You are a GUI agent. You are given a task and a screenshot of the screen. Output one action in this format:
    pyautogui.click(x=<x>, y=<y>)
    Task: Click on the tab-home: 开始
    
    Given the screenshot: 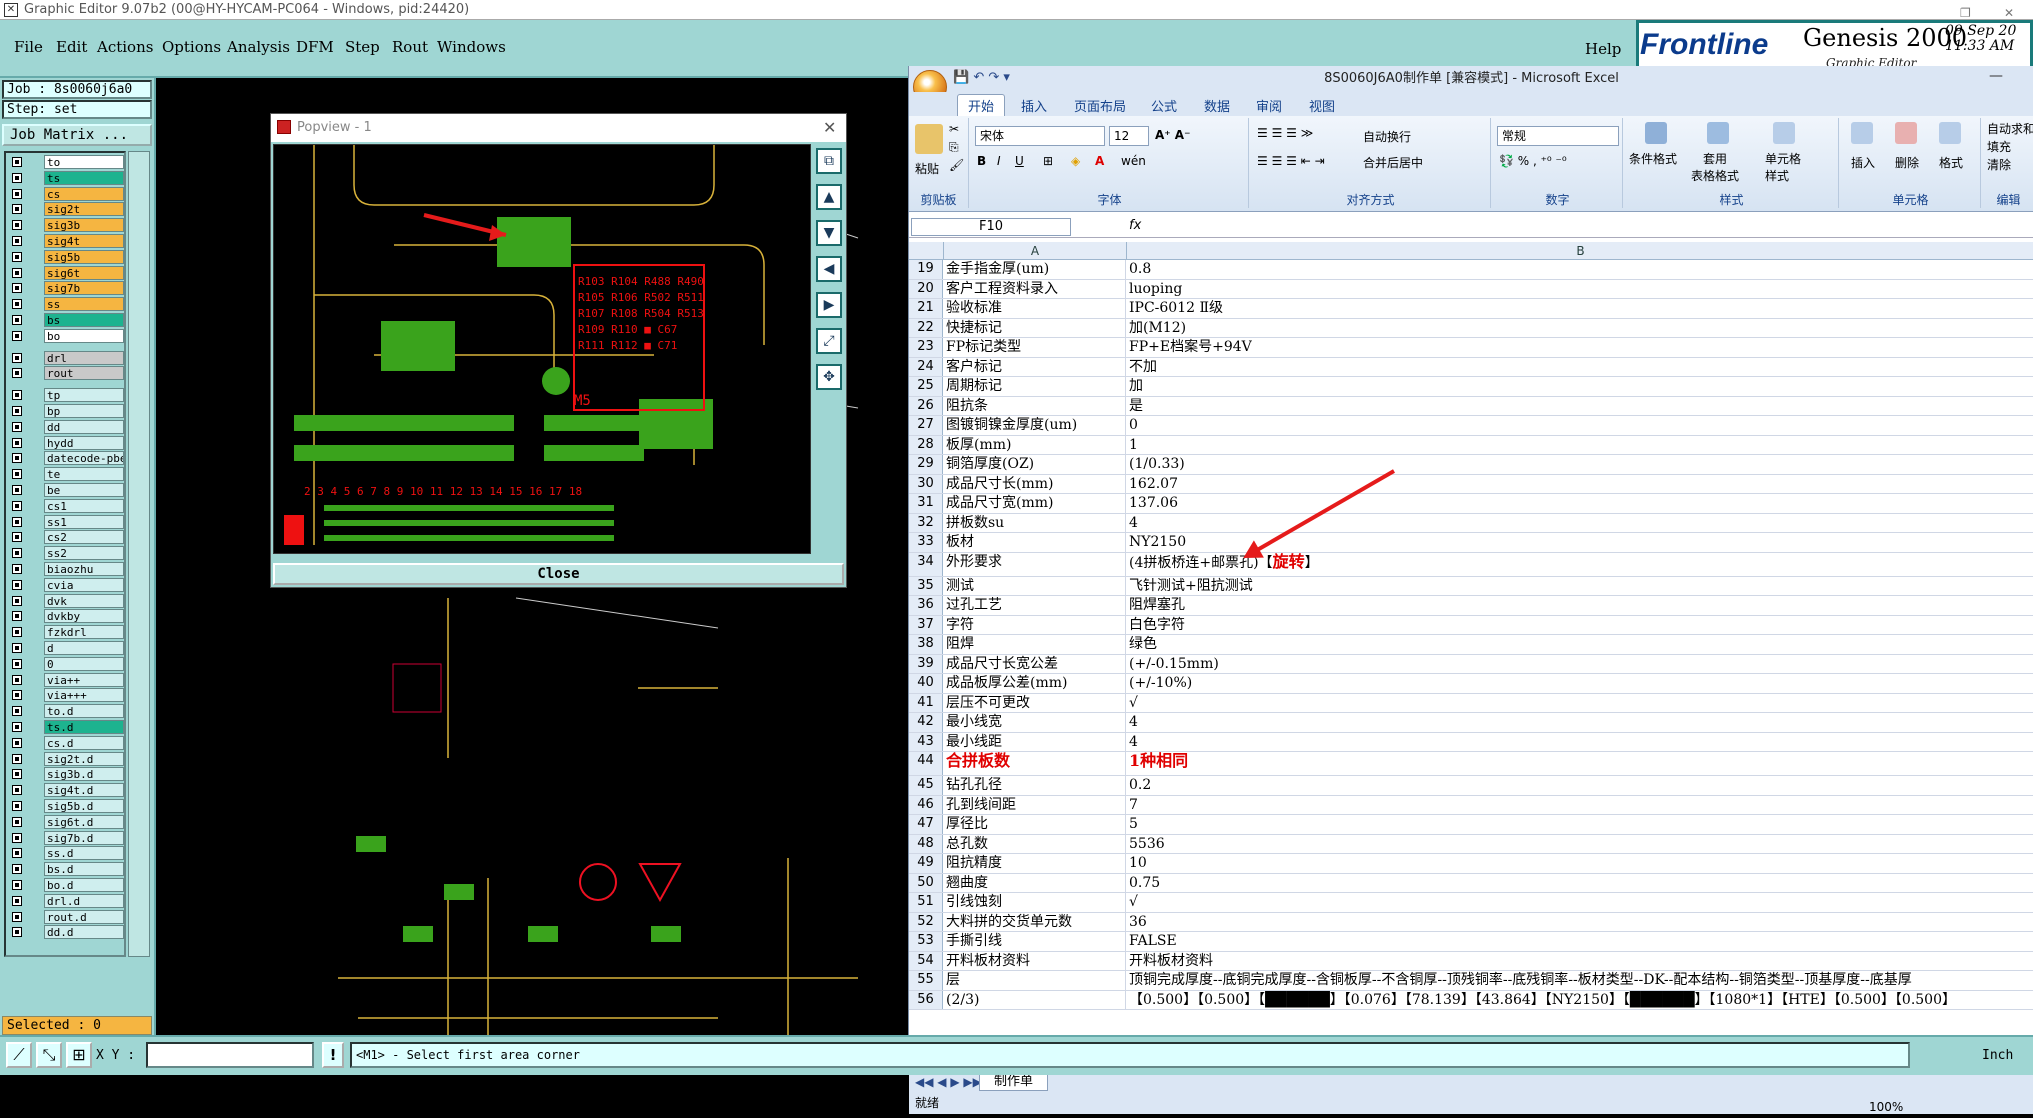 What is the action you would take?
    pyautogui.click(x=981, y=105)
    